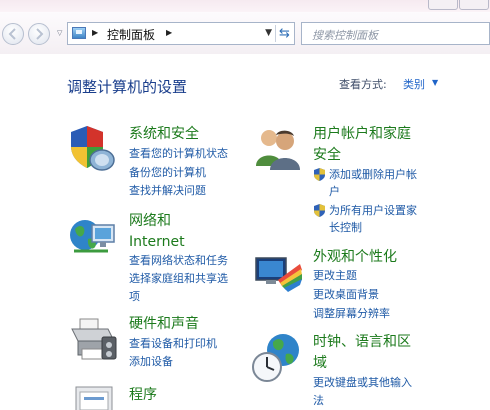 This screenshot has height=410, width=490. Describe the element at coordinates (275, 33) in the screenshot. I see `address-separator` at that location.